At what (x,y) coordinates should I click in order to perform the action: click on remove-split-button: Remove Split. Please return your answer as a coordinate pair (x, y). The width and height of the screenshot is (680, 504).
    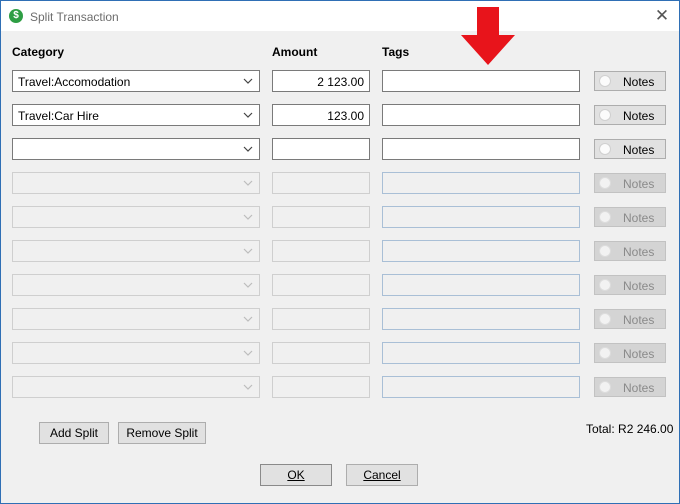
    Looking at the image, I should click on (162, 433).